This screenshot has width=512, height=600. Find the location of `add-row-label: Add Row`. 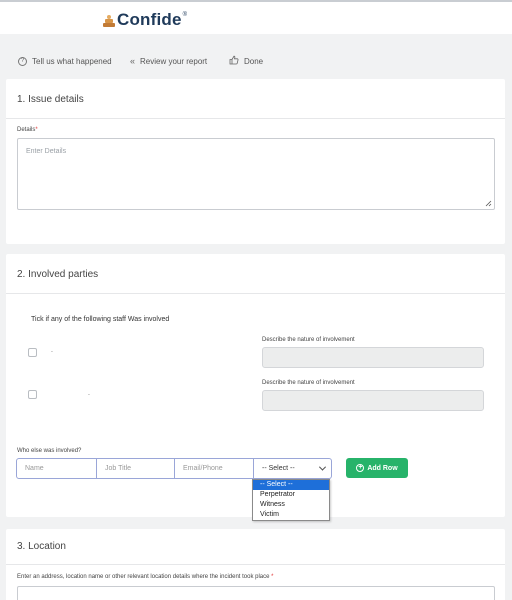

add-row-label: Add Row is located at coordinates (382, 468).